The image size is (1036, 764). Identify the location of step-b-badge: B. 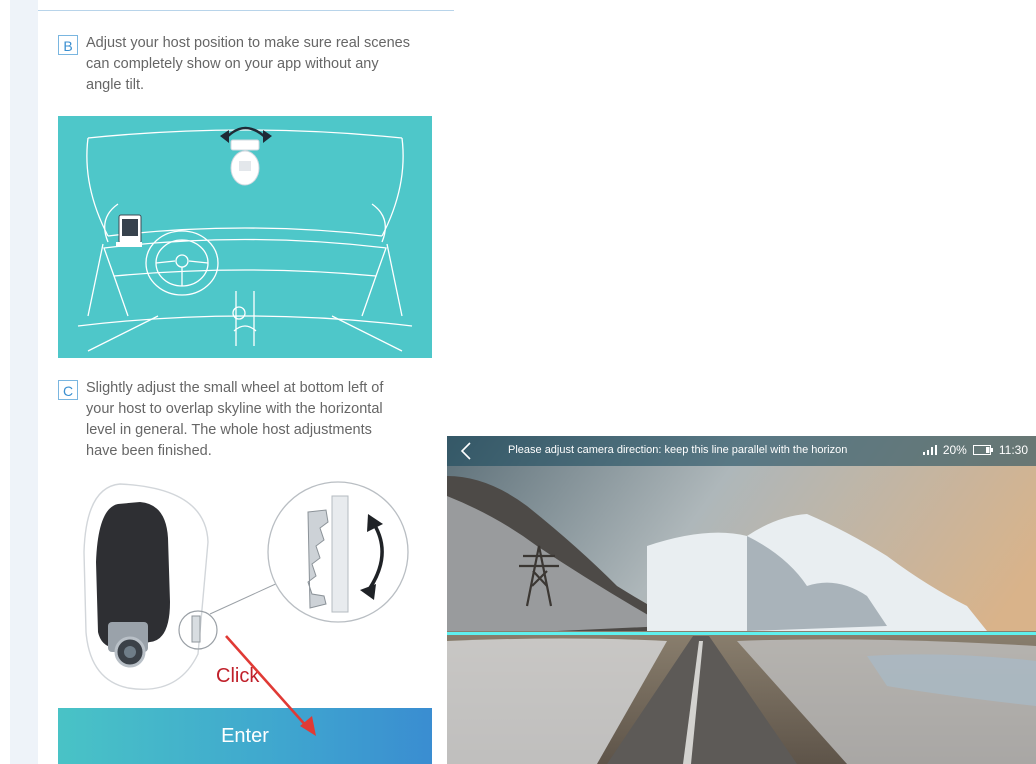
(68, 45).